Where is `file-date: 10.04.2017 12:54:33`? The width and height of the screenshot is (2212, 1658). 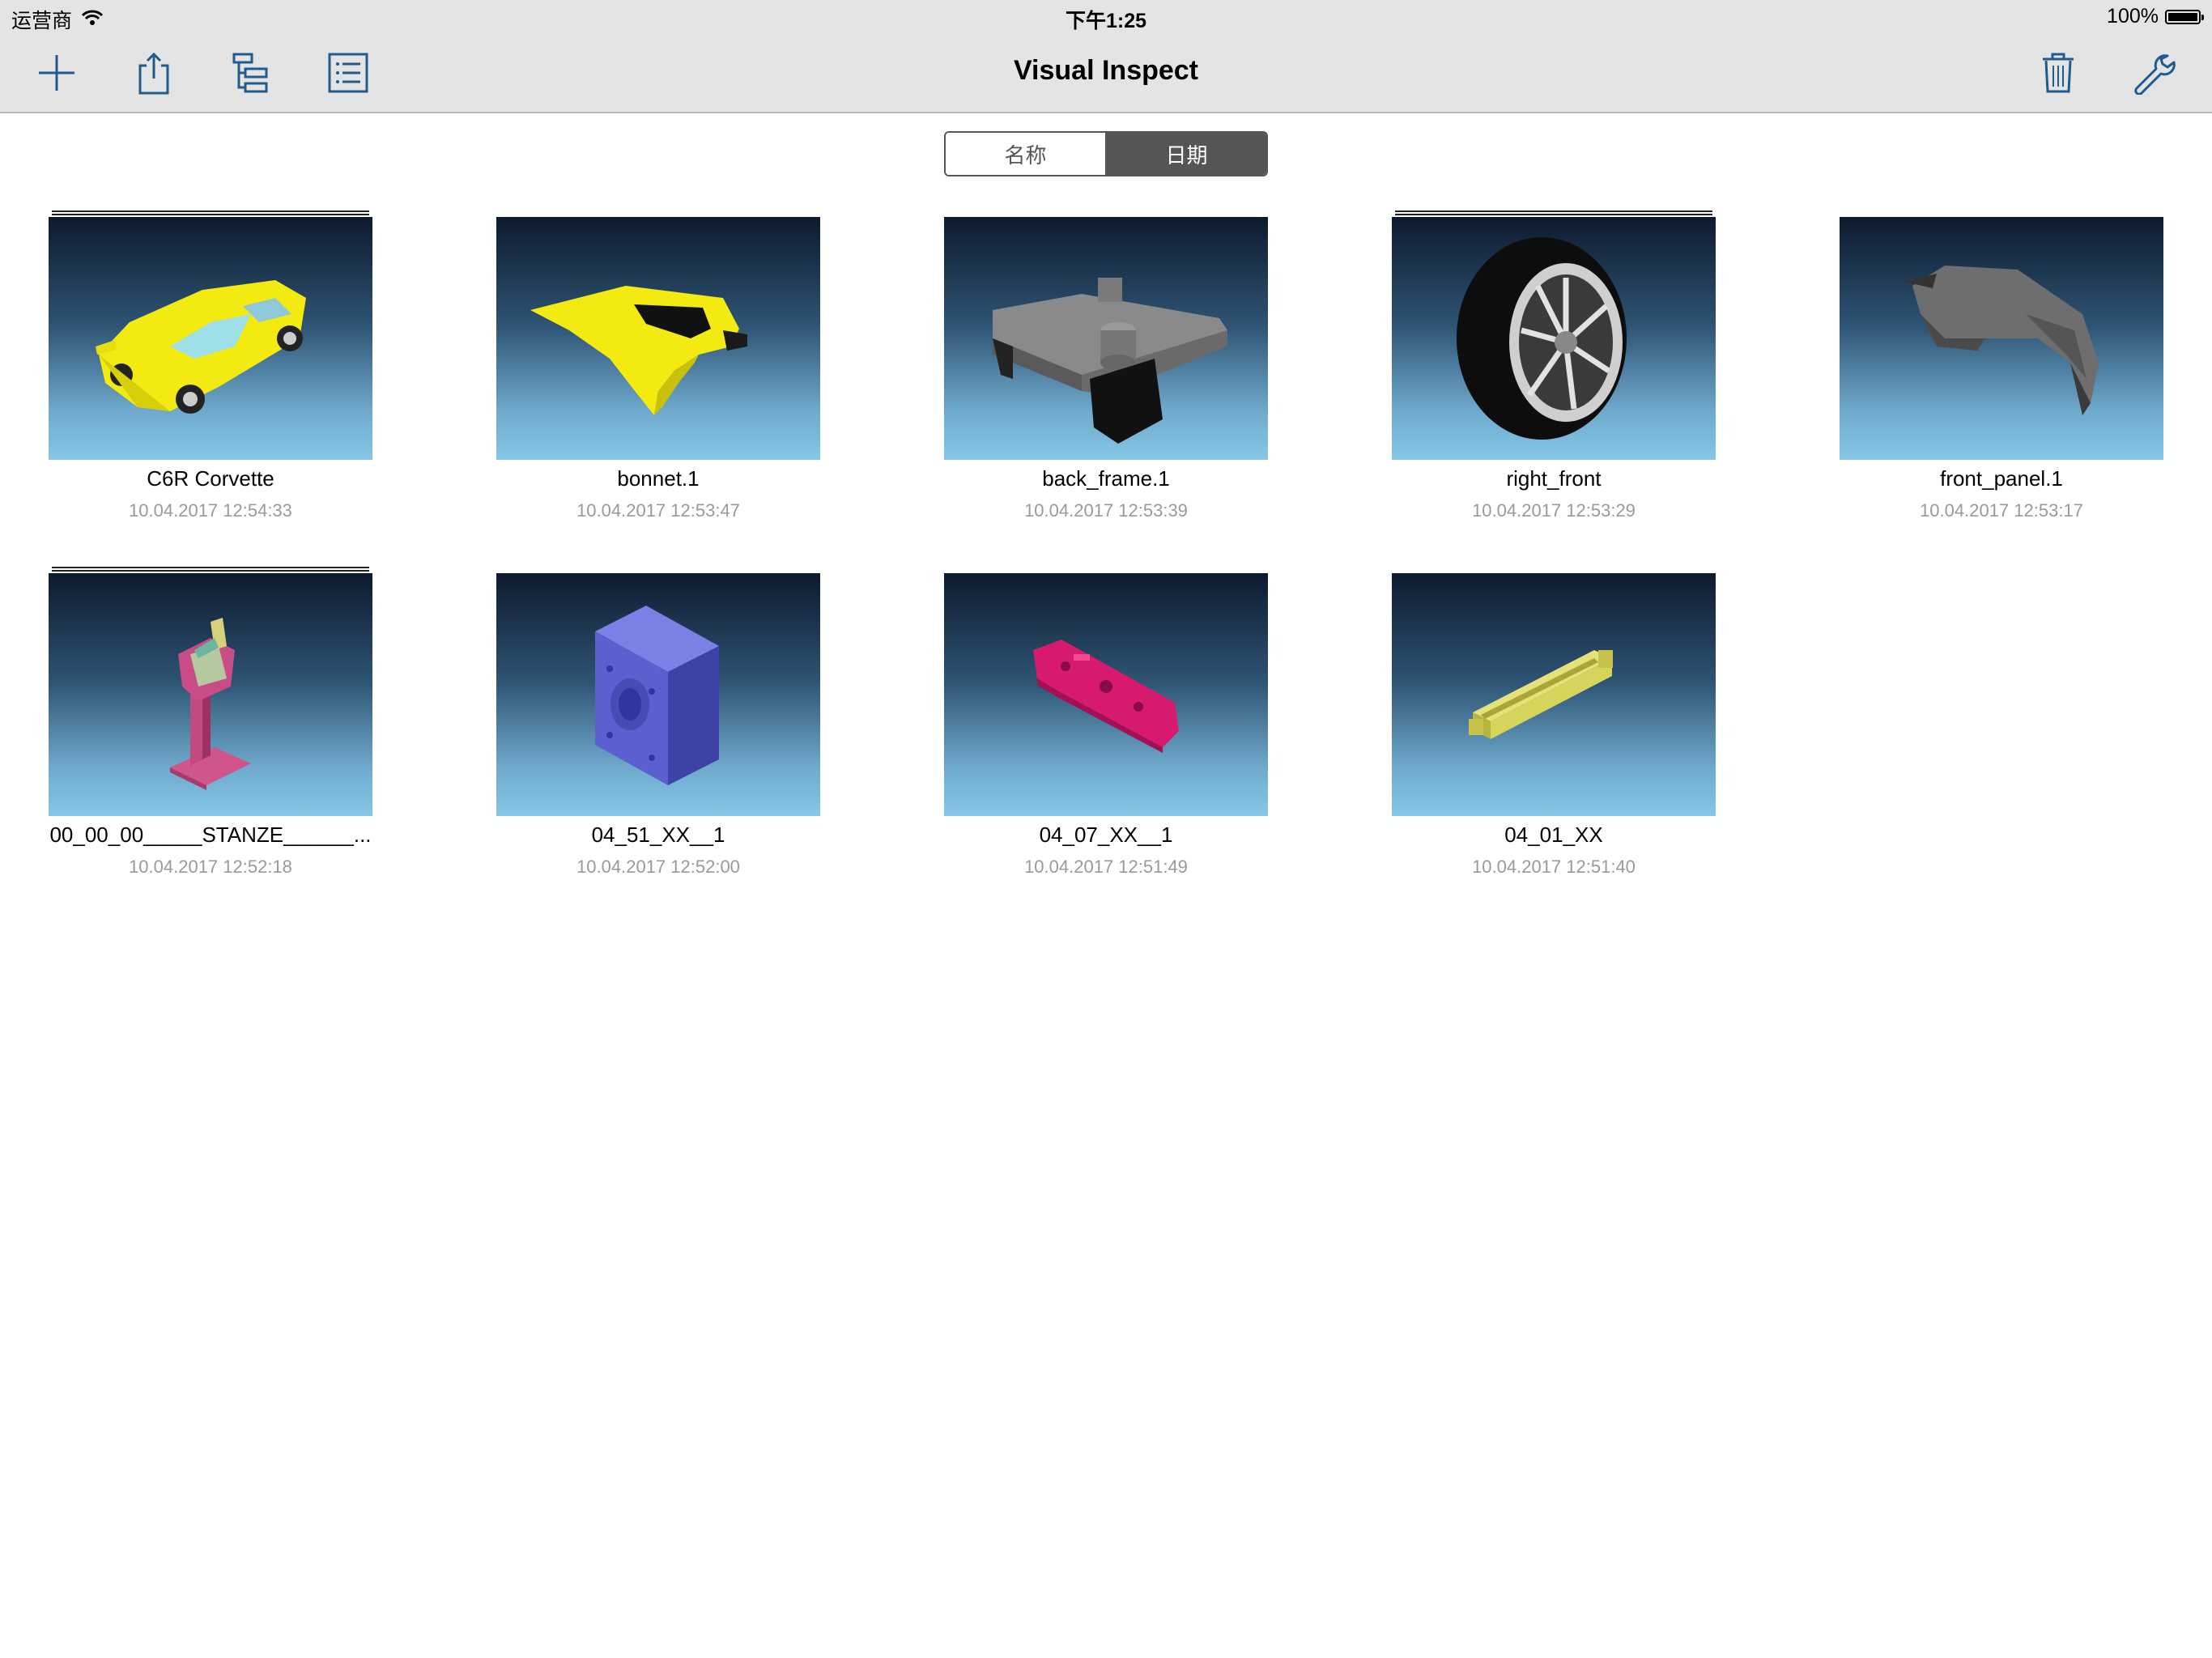 file-date: 10.04.2017 12:54:33 is located at coordinates (211, 510).